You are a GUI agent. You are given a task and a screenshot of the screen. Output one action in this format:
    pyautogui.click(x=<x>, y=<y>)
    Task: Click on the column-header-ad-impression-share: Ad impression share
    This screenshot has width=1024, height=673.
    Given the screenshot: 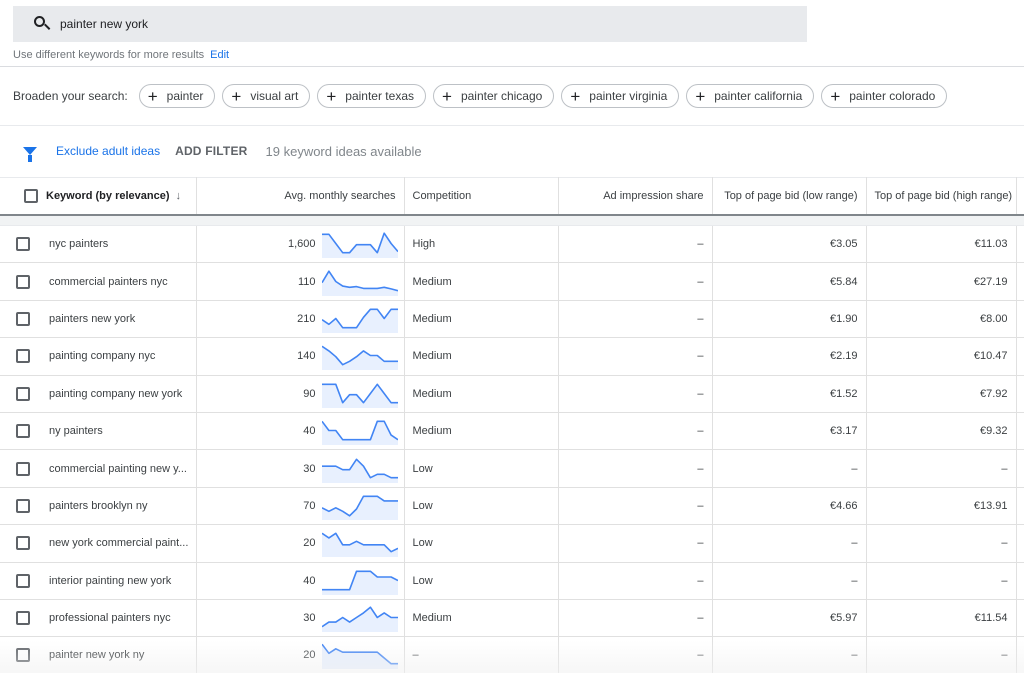 What is the action you would take?
    pyautogui.click(x=635, y=196)
    